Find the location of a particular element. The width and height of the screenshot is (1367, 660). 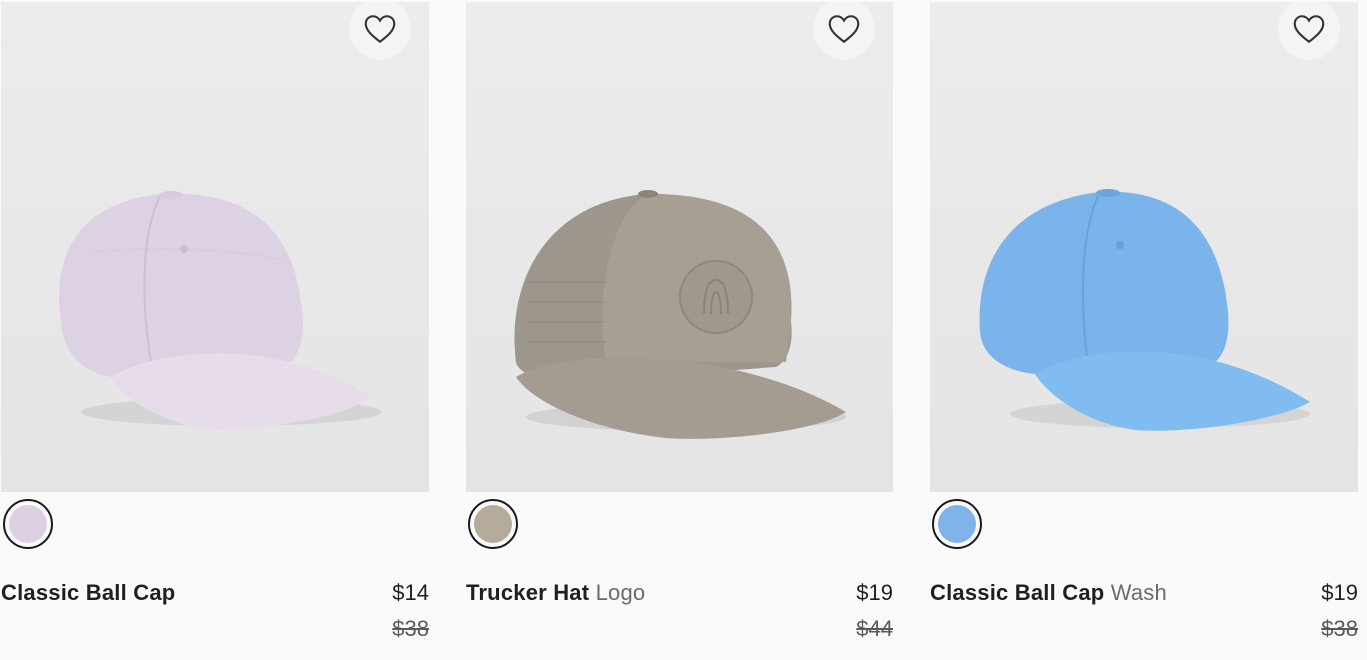

product-subtitle: Wash is located at coordinates (1139, 592).